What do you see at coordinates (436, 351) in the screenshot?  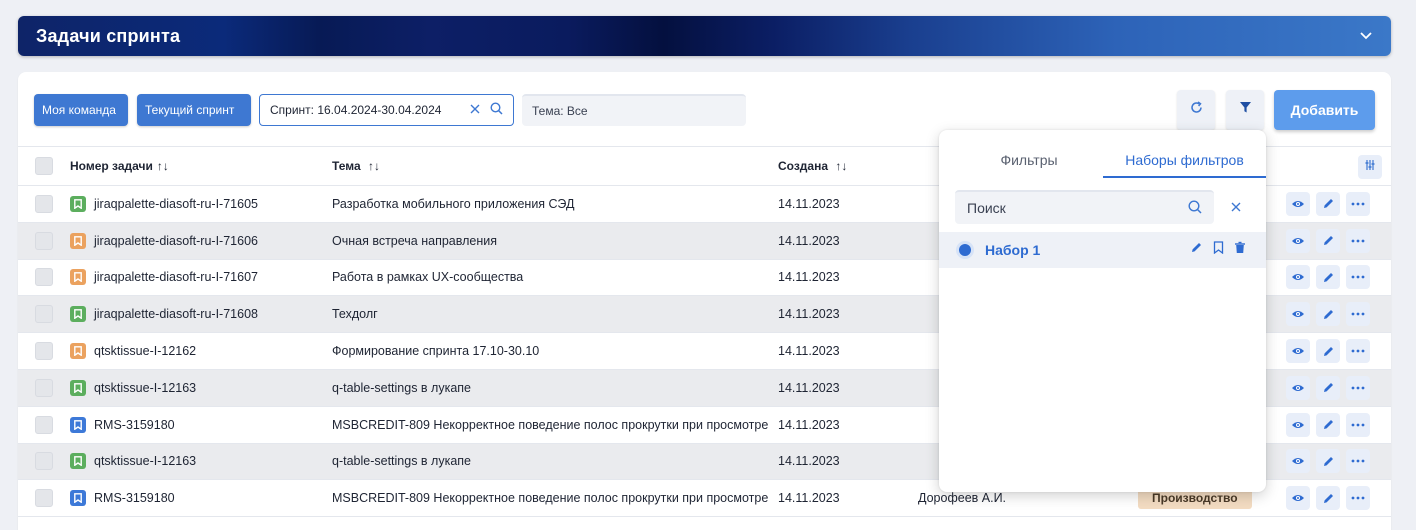 I see `task-theme: Формирование спринта 17.10-30.10` at bounding box center [436, 351].